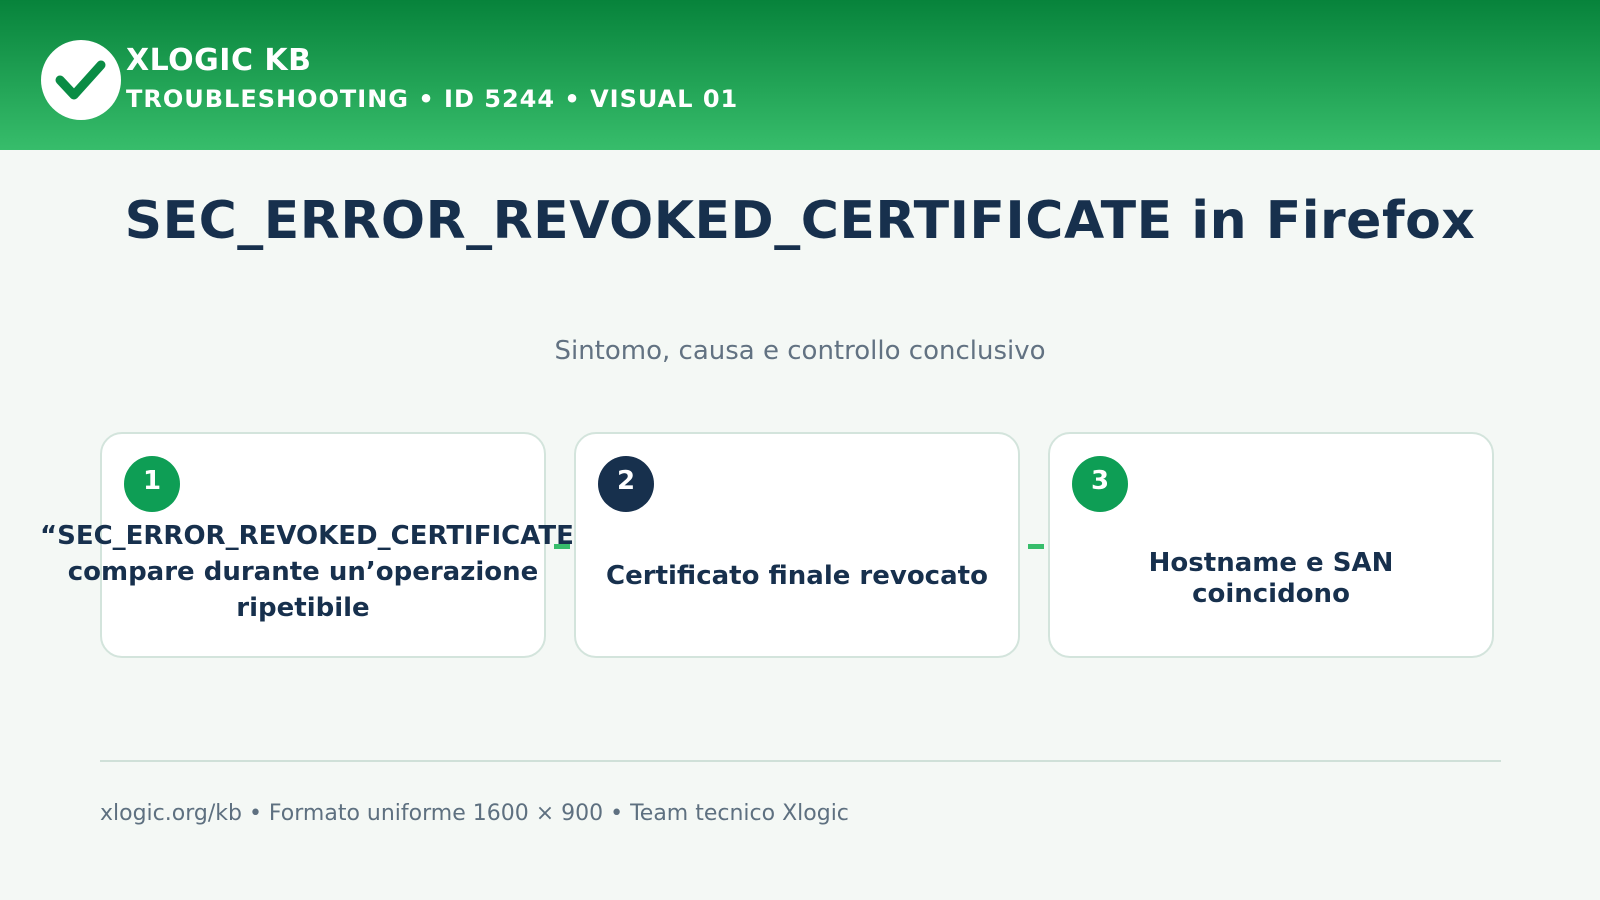 This screenshot has height=900, width=1600. What do you see at coordinates (797, 545) in the screenshot?
I see `step-card-2: 2 Certificato finale revocato` at bounding box center [797, 545].